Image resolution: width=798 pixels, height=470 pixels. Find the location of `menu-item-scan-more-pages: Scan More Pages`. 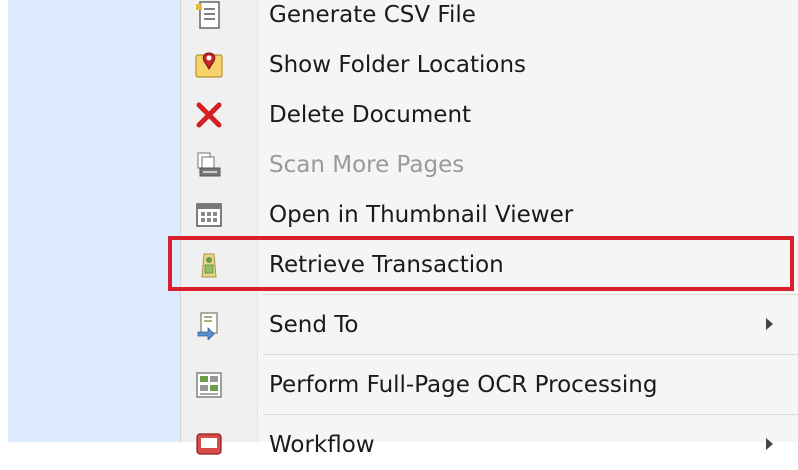

menu-item-scan-more-pages: Scan More Pages is located at coordinates (489, 165).